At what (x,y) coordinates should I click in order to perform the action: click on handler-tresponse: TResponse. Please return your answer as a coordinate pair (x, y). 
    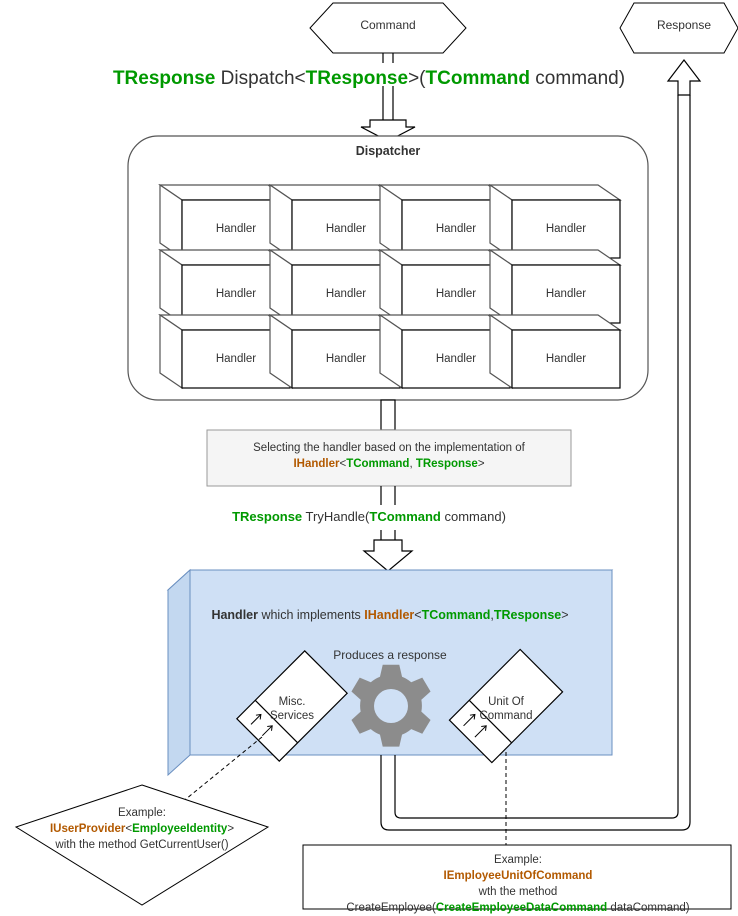
    Looking at the image, I should click on (527, 615).